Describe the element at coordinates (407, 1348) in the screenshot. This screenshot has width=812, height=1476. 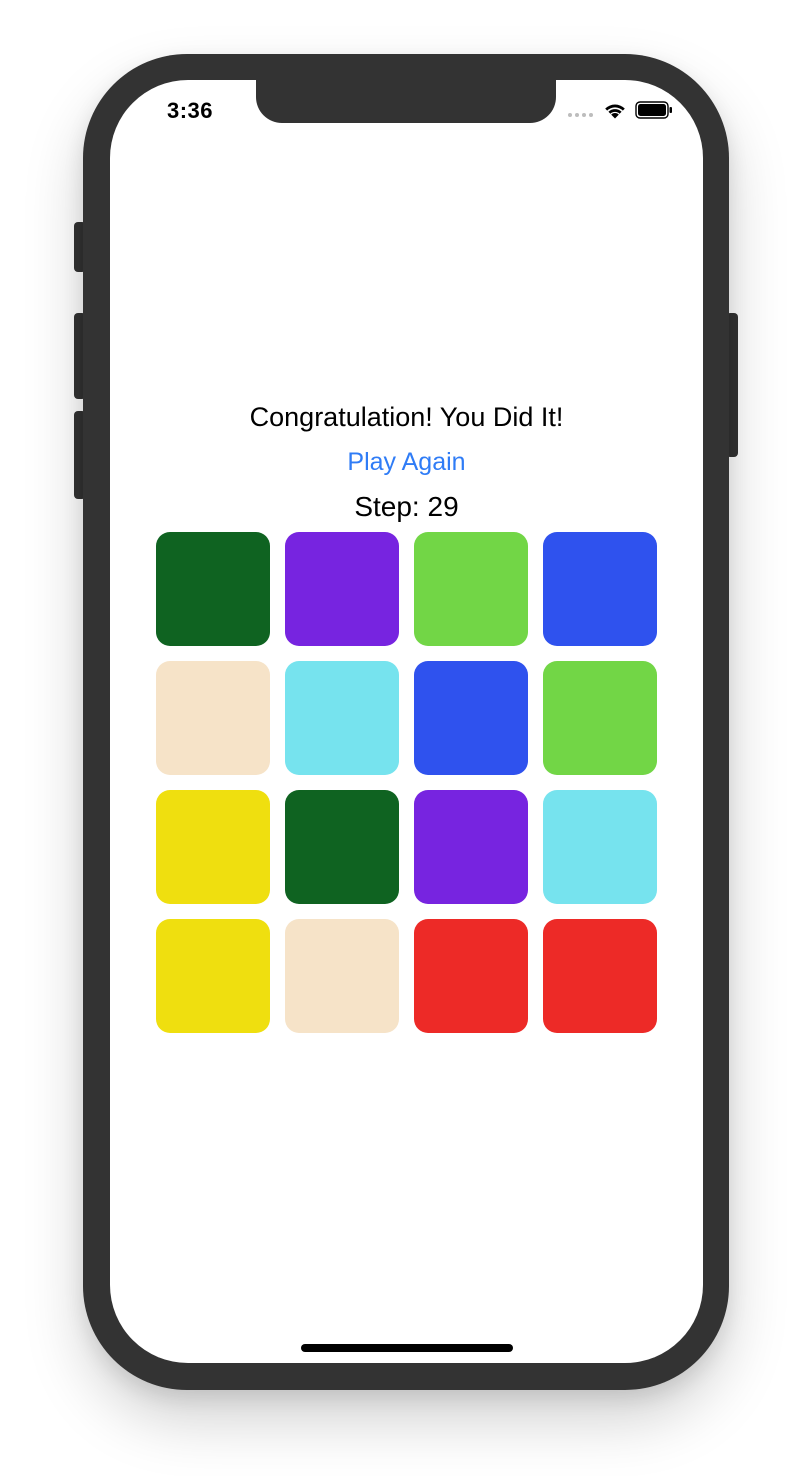
I see `home-indicator` at that location.